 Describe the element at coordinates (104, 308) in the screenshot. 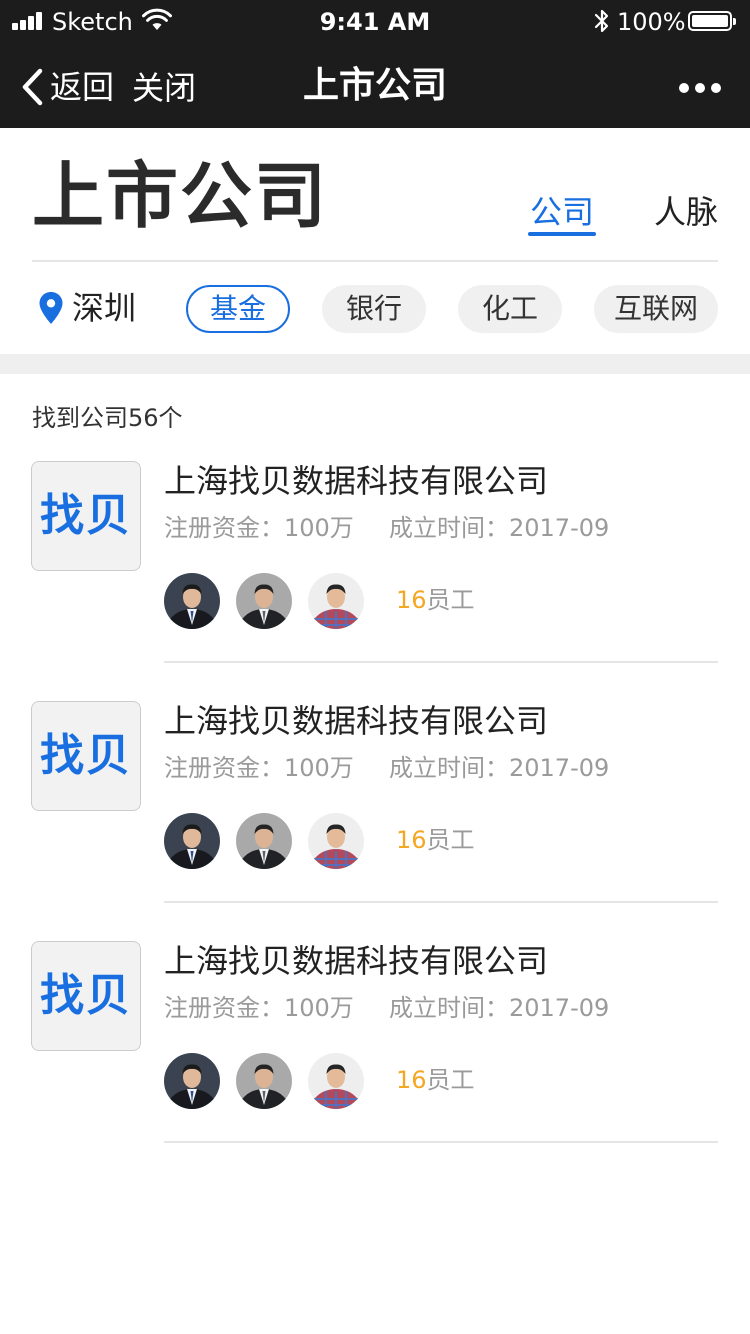

I see `location-label: 深圳` at that location.